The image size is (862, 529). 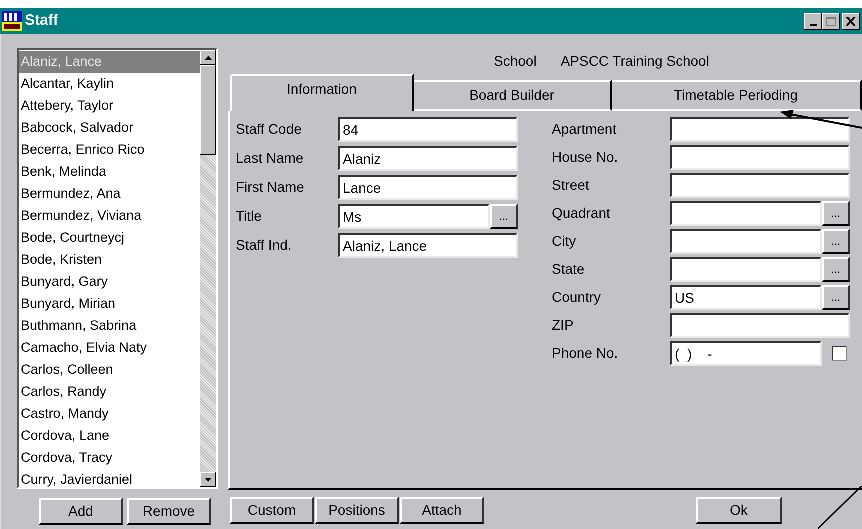 I want to click on field-label: Title, so click(x=249, y=216).